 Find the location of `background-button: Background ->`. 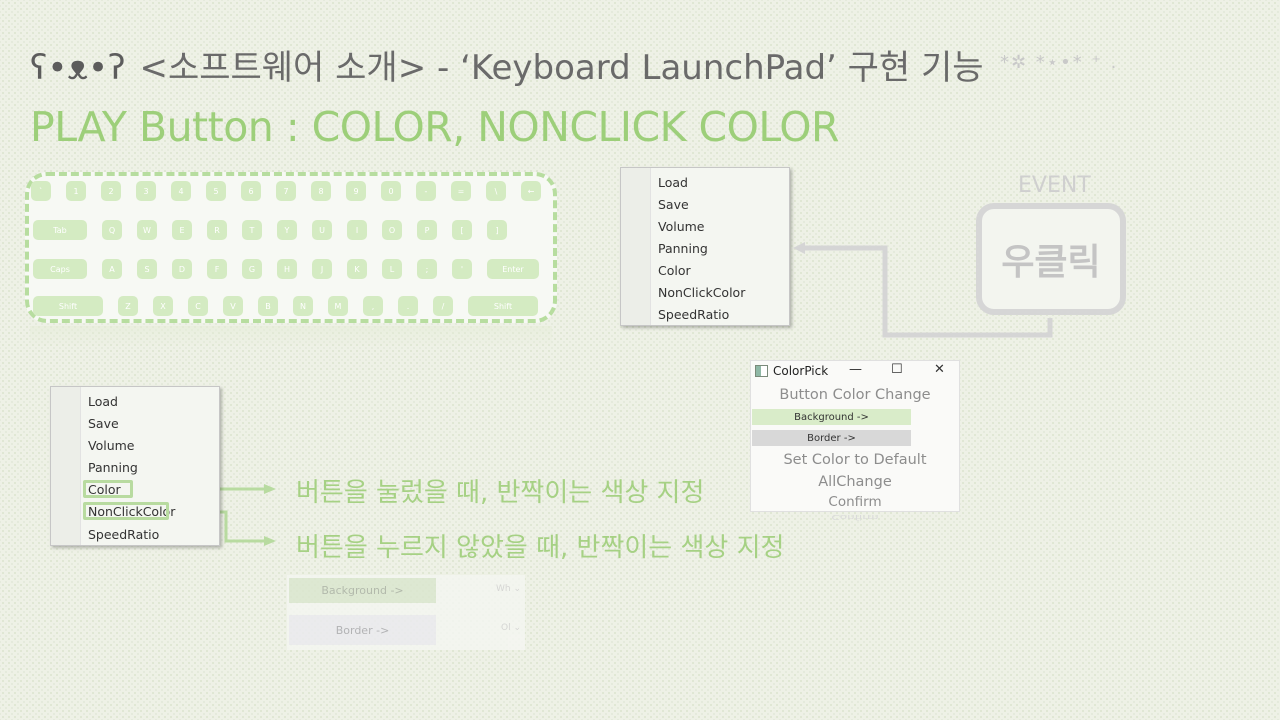

background-button: Background -> is located at coordinates (831, 417).